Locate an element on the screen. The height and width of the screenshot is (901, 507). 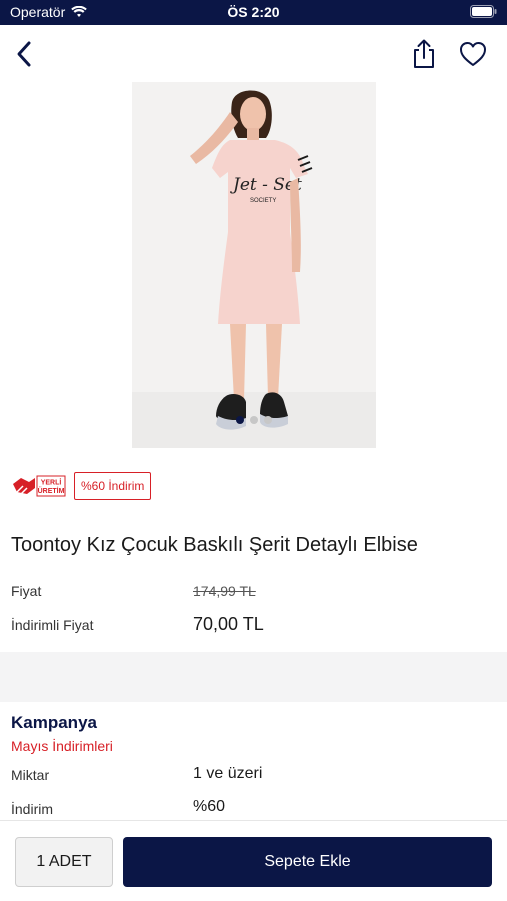
discounted-price-label: İndirimli Fiyat is located at coordinates (52, 625).